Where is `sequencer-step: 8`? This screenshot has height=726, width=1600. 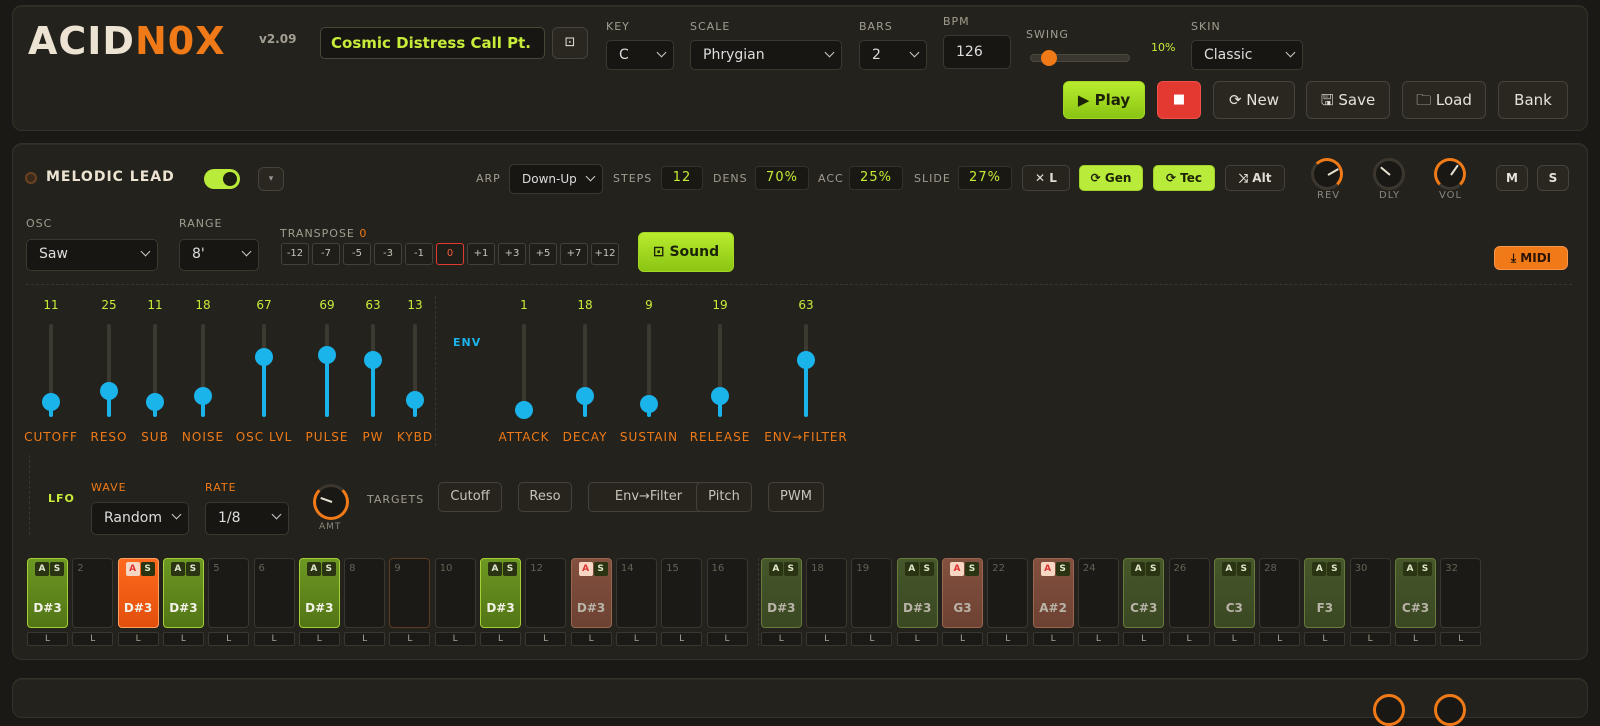
sequencer-step: 8 is located at coordinates (365, 593).